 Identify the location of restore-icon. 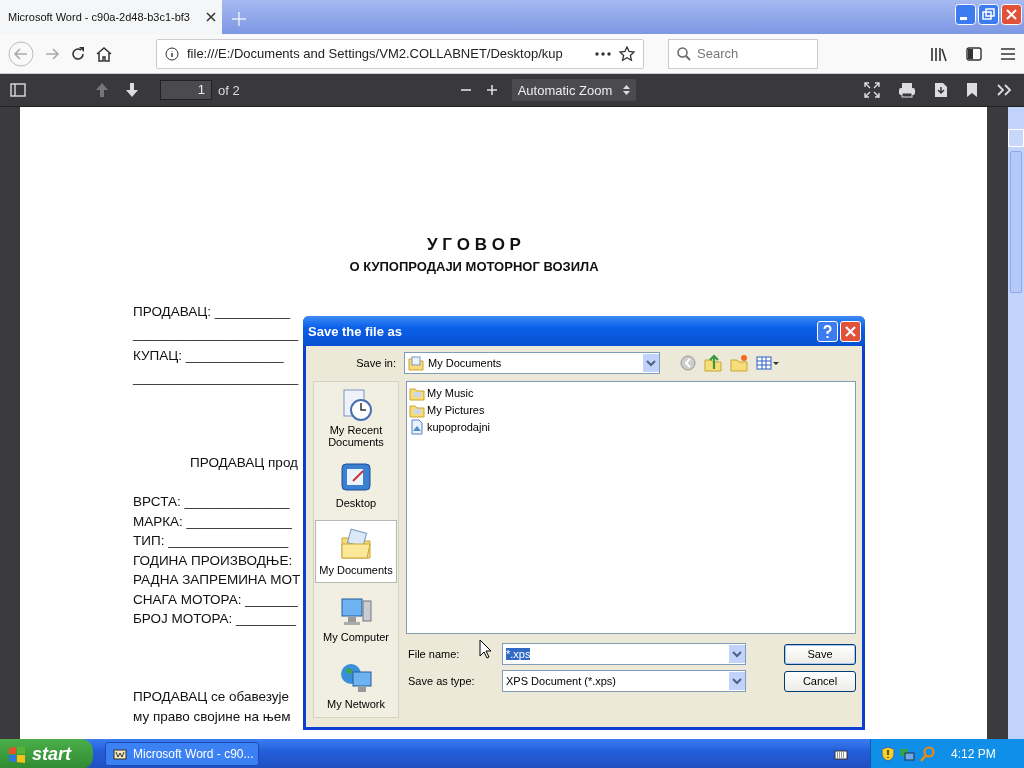
(988, 14).